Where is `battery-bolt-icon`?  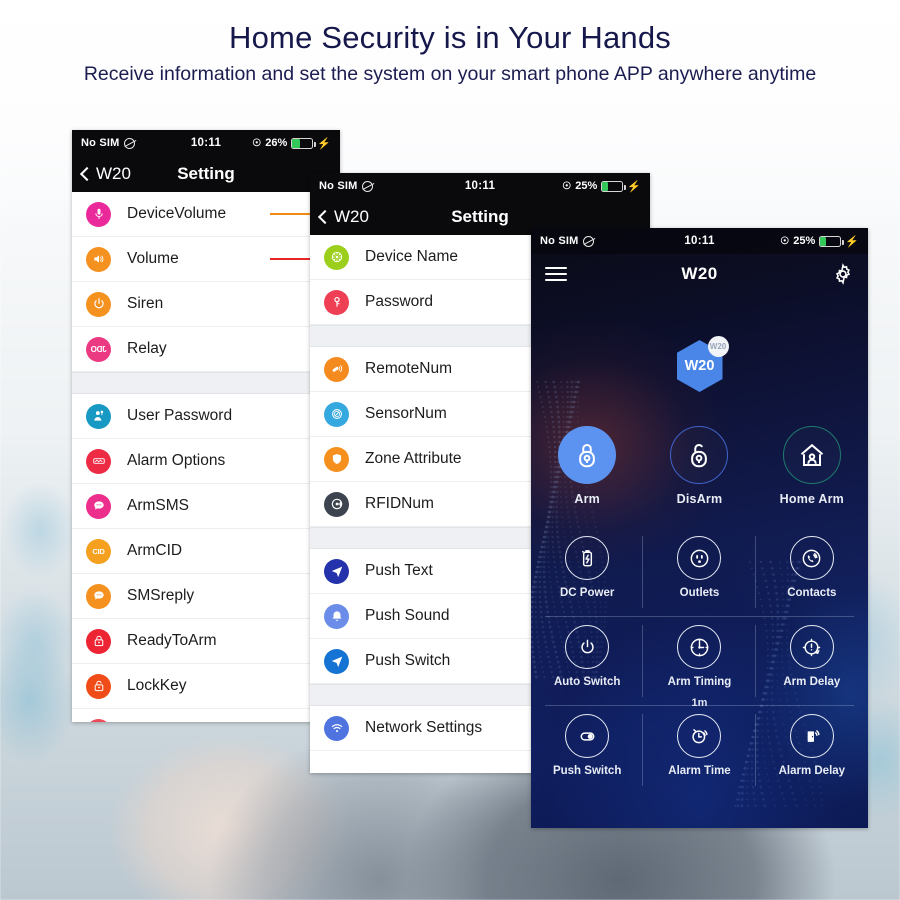
battery-bolt-icon is located at coordinates (587, 558).